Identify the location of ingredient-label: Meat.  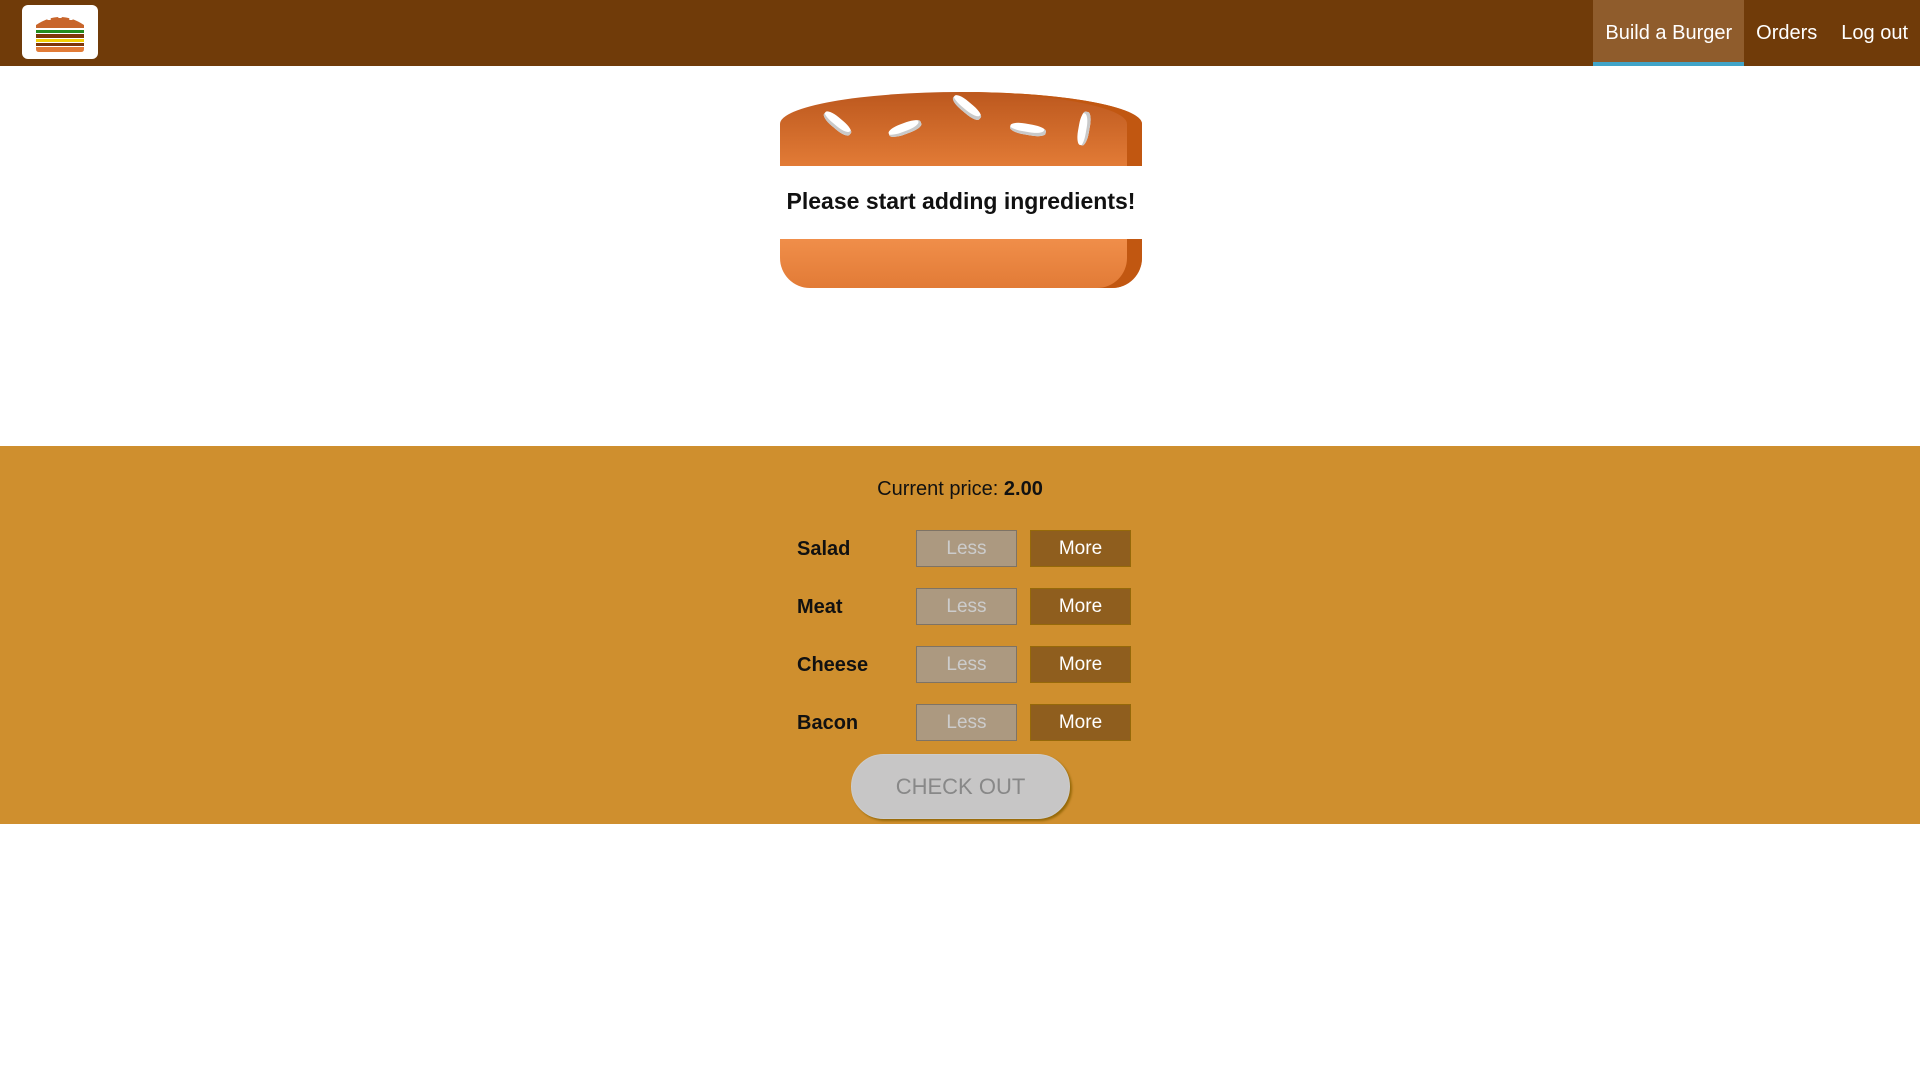
(820, 607).